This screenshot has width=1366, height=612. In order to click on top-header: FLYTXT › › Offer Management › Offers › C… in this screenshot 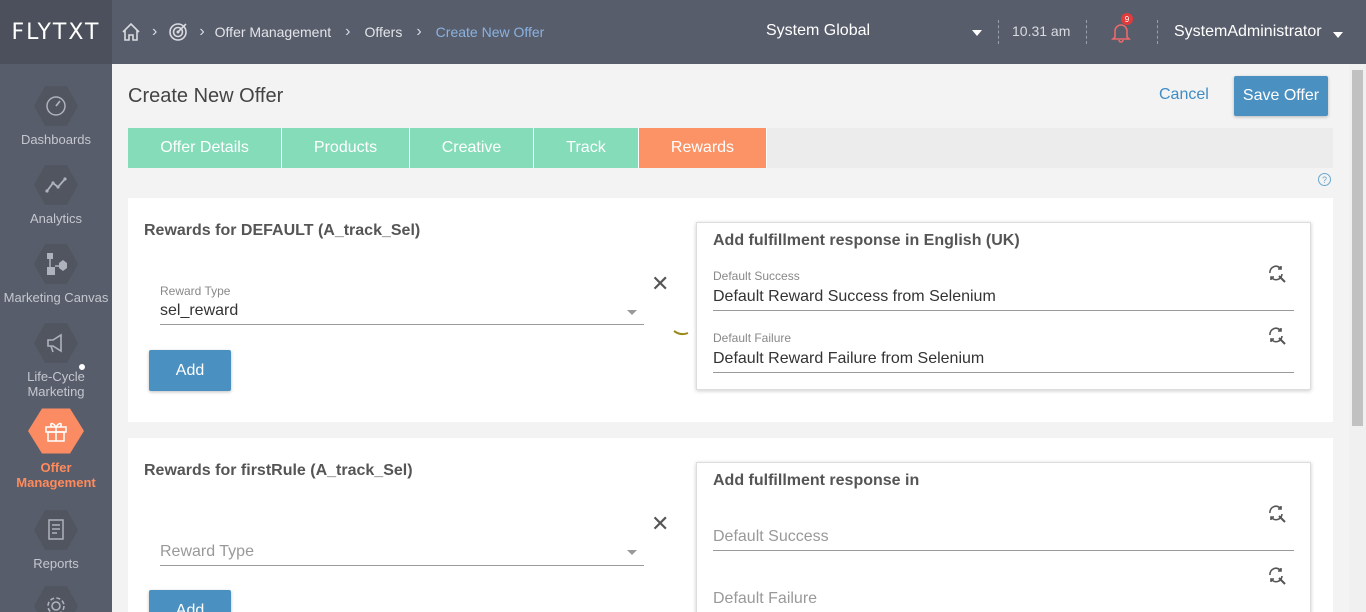, I will do `click(683, 32)`.